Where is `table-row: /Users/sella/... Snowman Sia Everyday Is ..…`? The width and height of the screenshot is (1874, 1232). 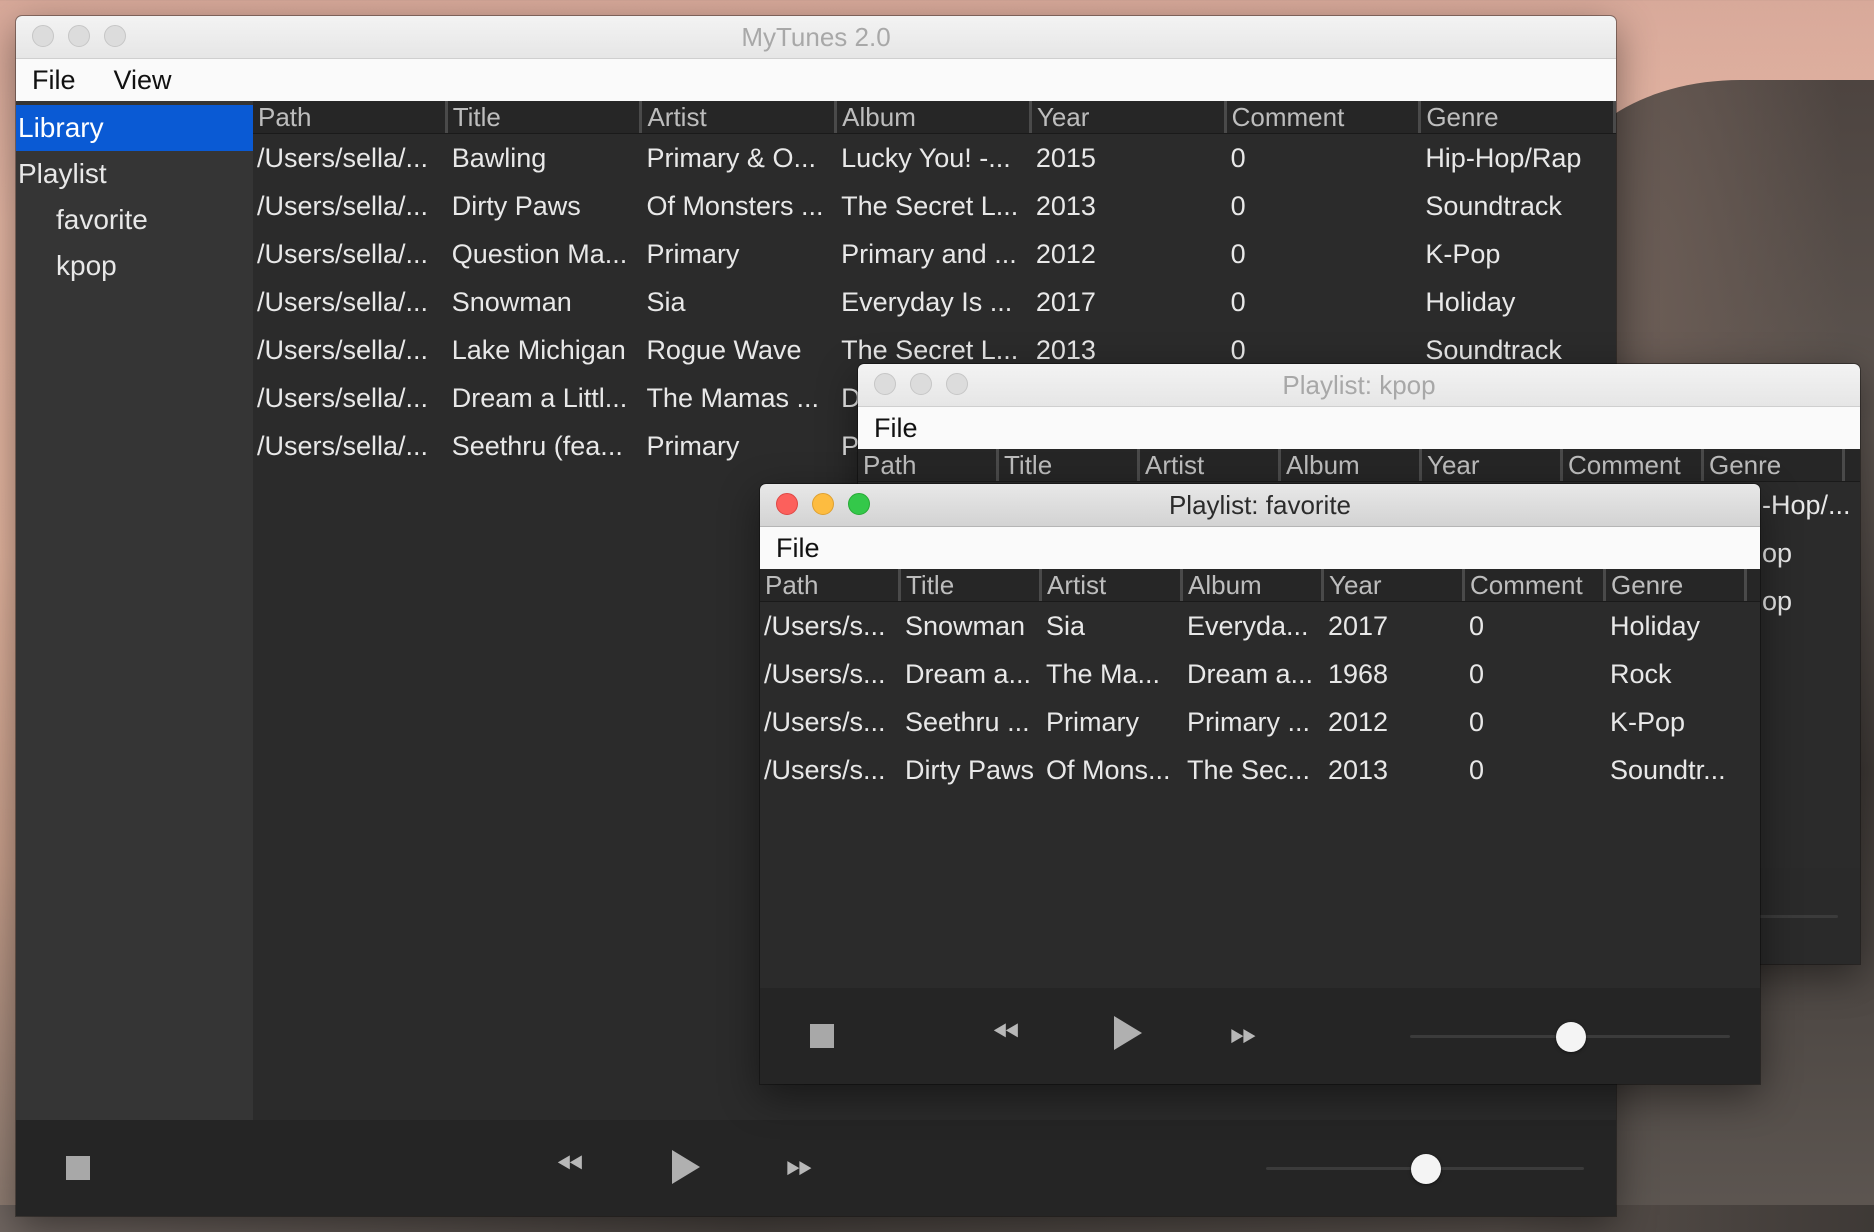 table-row: /Users/sella/... Snowman Sia Everyday Is ..… is located at coordinates (934, 302).